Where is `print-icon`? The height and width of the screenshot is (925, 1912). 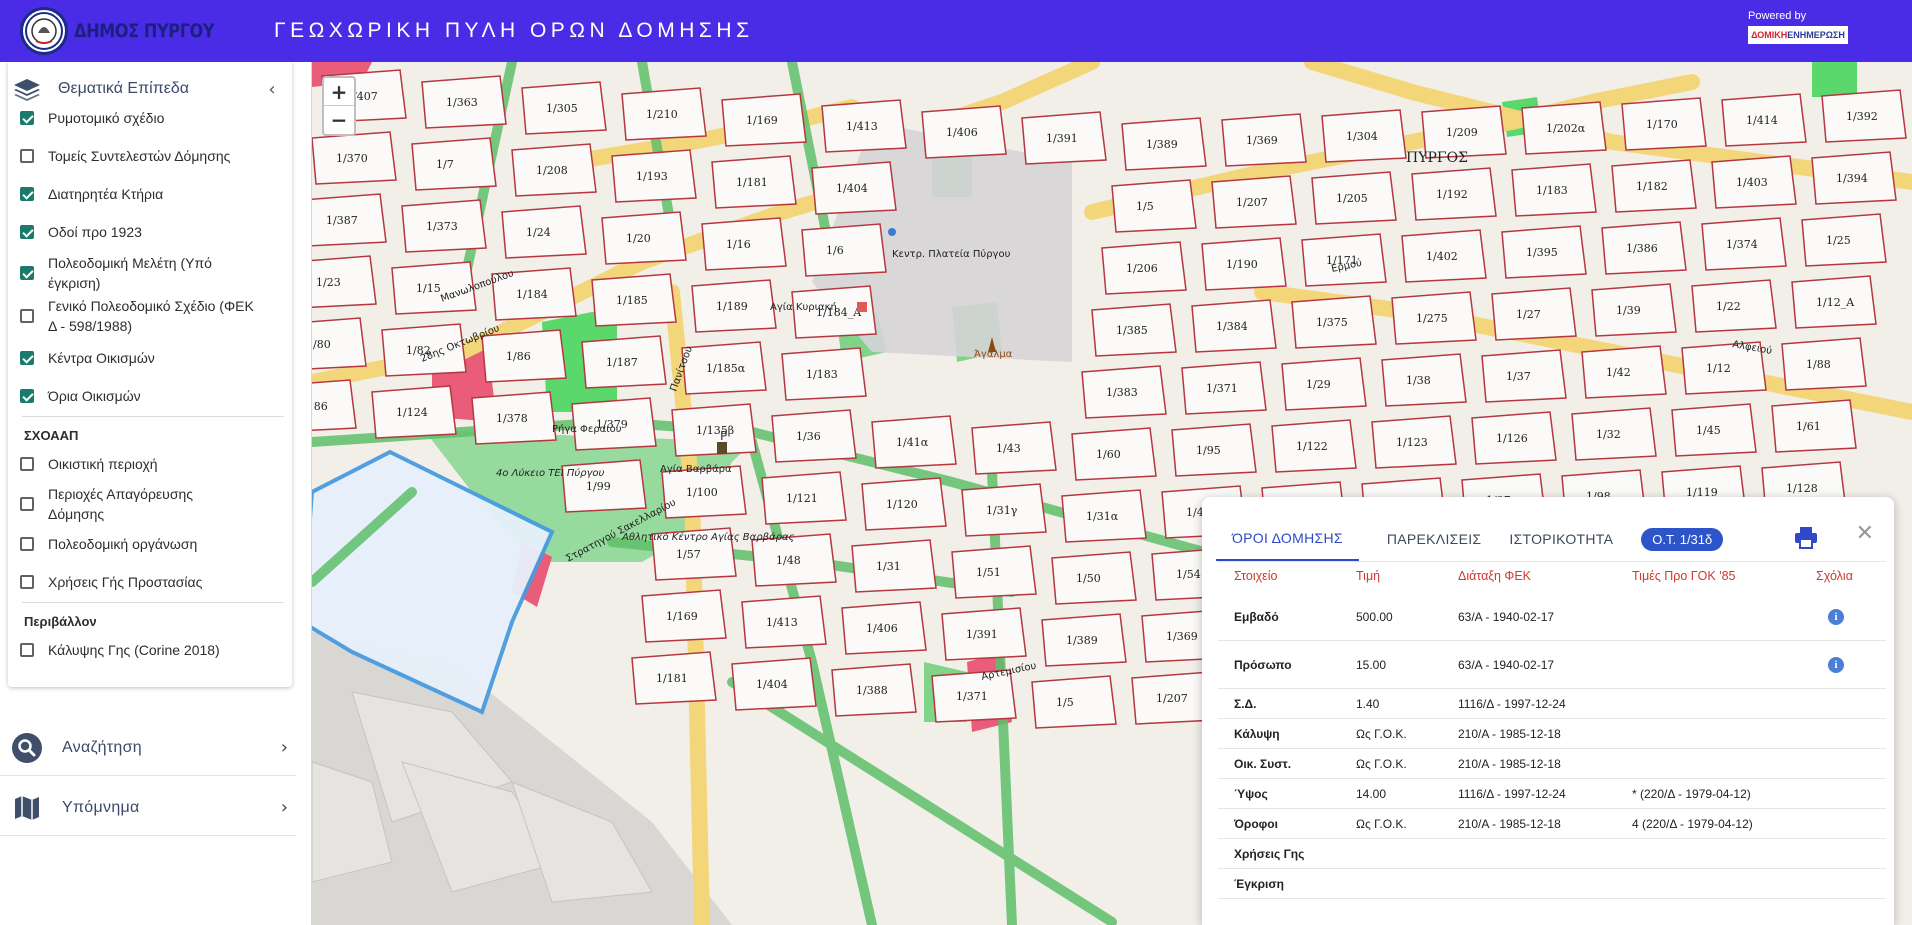 print-icon is located at coordinates (1806, 538).